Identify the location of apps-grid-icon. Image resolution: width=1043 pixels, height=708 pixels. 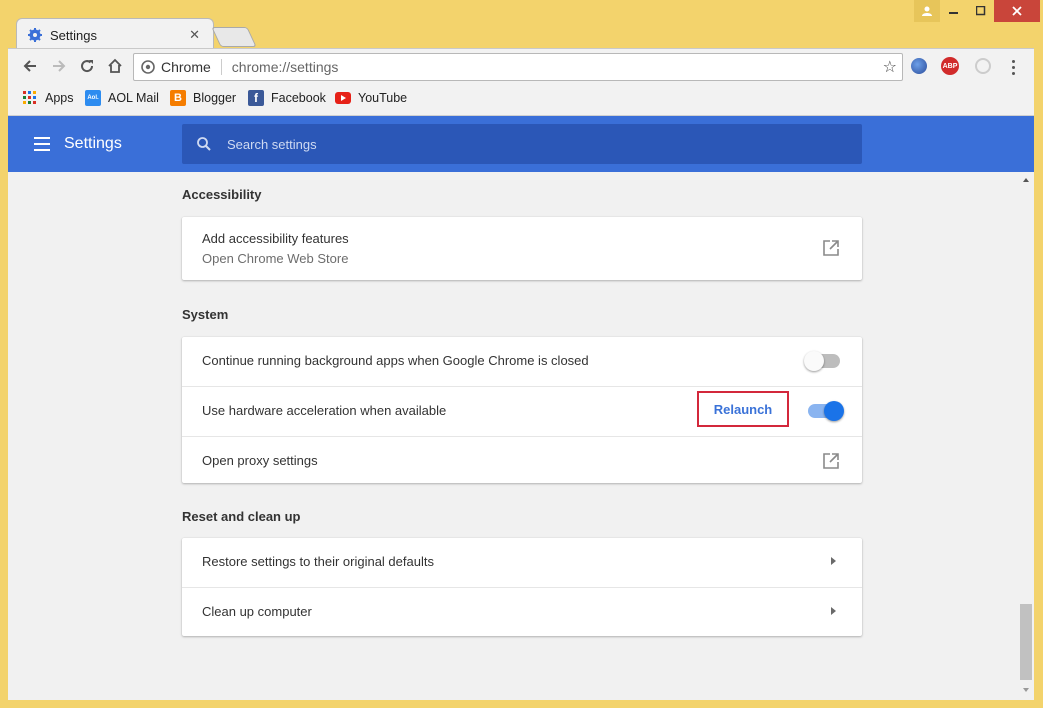
(30, 98).